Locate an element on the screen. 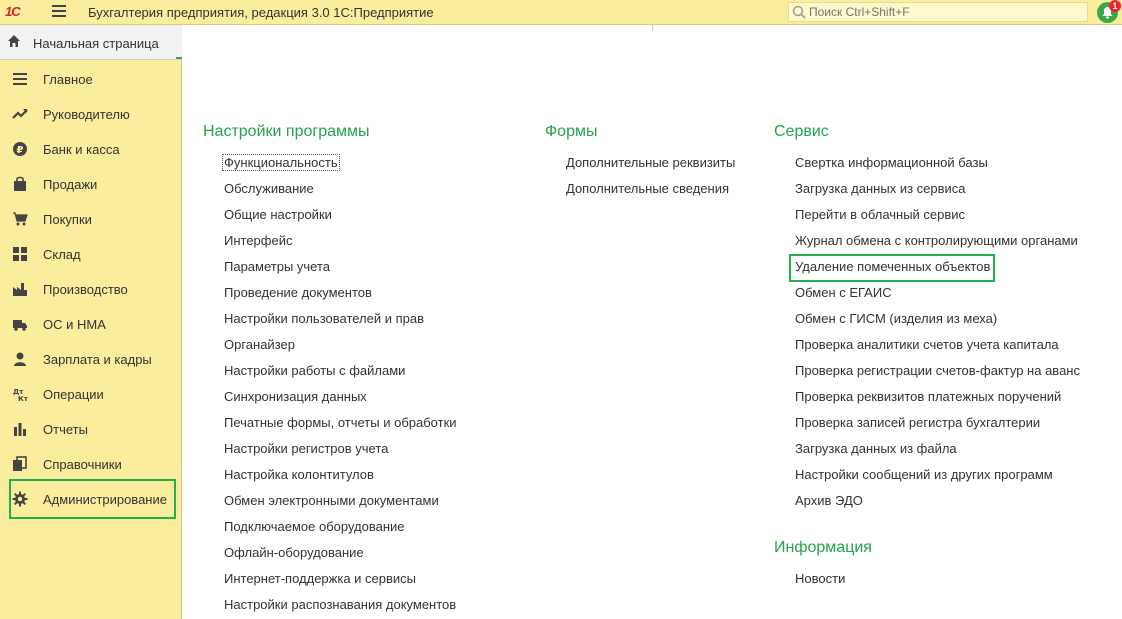  link-message-settings: Настройки сообщений из других программ is located at coordinates (924, 474).